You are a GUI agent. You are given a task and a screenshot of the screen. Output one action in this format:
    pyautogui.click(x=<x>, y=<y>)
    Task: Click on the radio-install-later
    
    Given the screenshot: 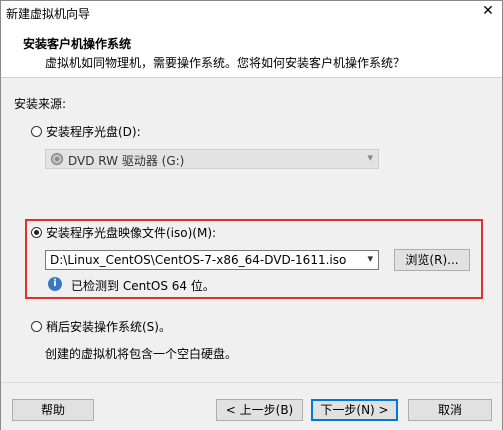 What is the action you would take?
    pyautogui.click(x=36, y=326)
    